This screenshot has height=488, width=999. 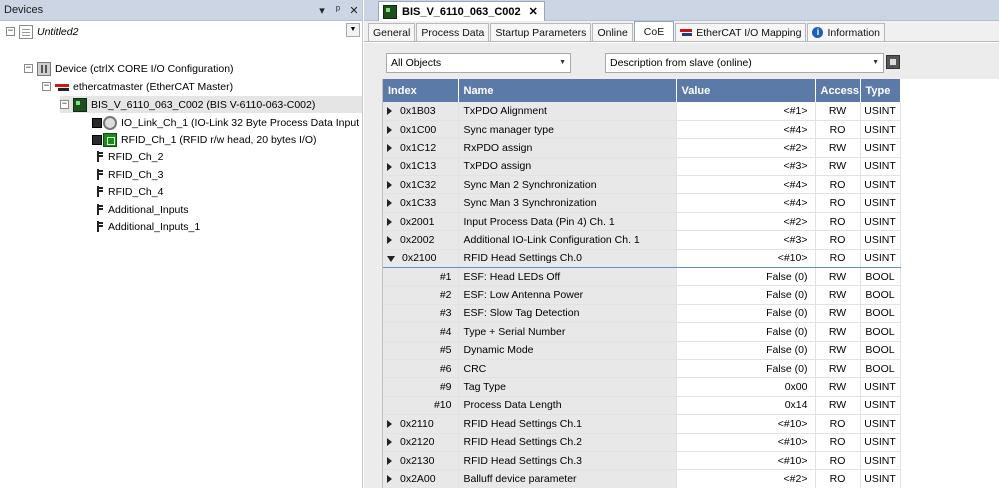 I want to click on cell-index-text: #3, so click(x=445, y=313).